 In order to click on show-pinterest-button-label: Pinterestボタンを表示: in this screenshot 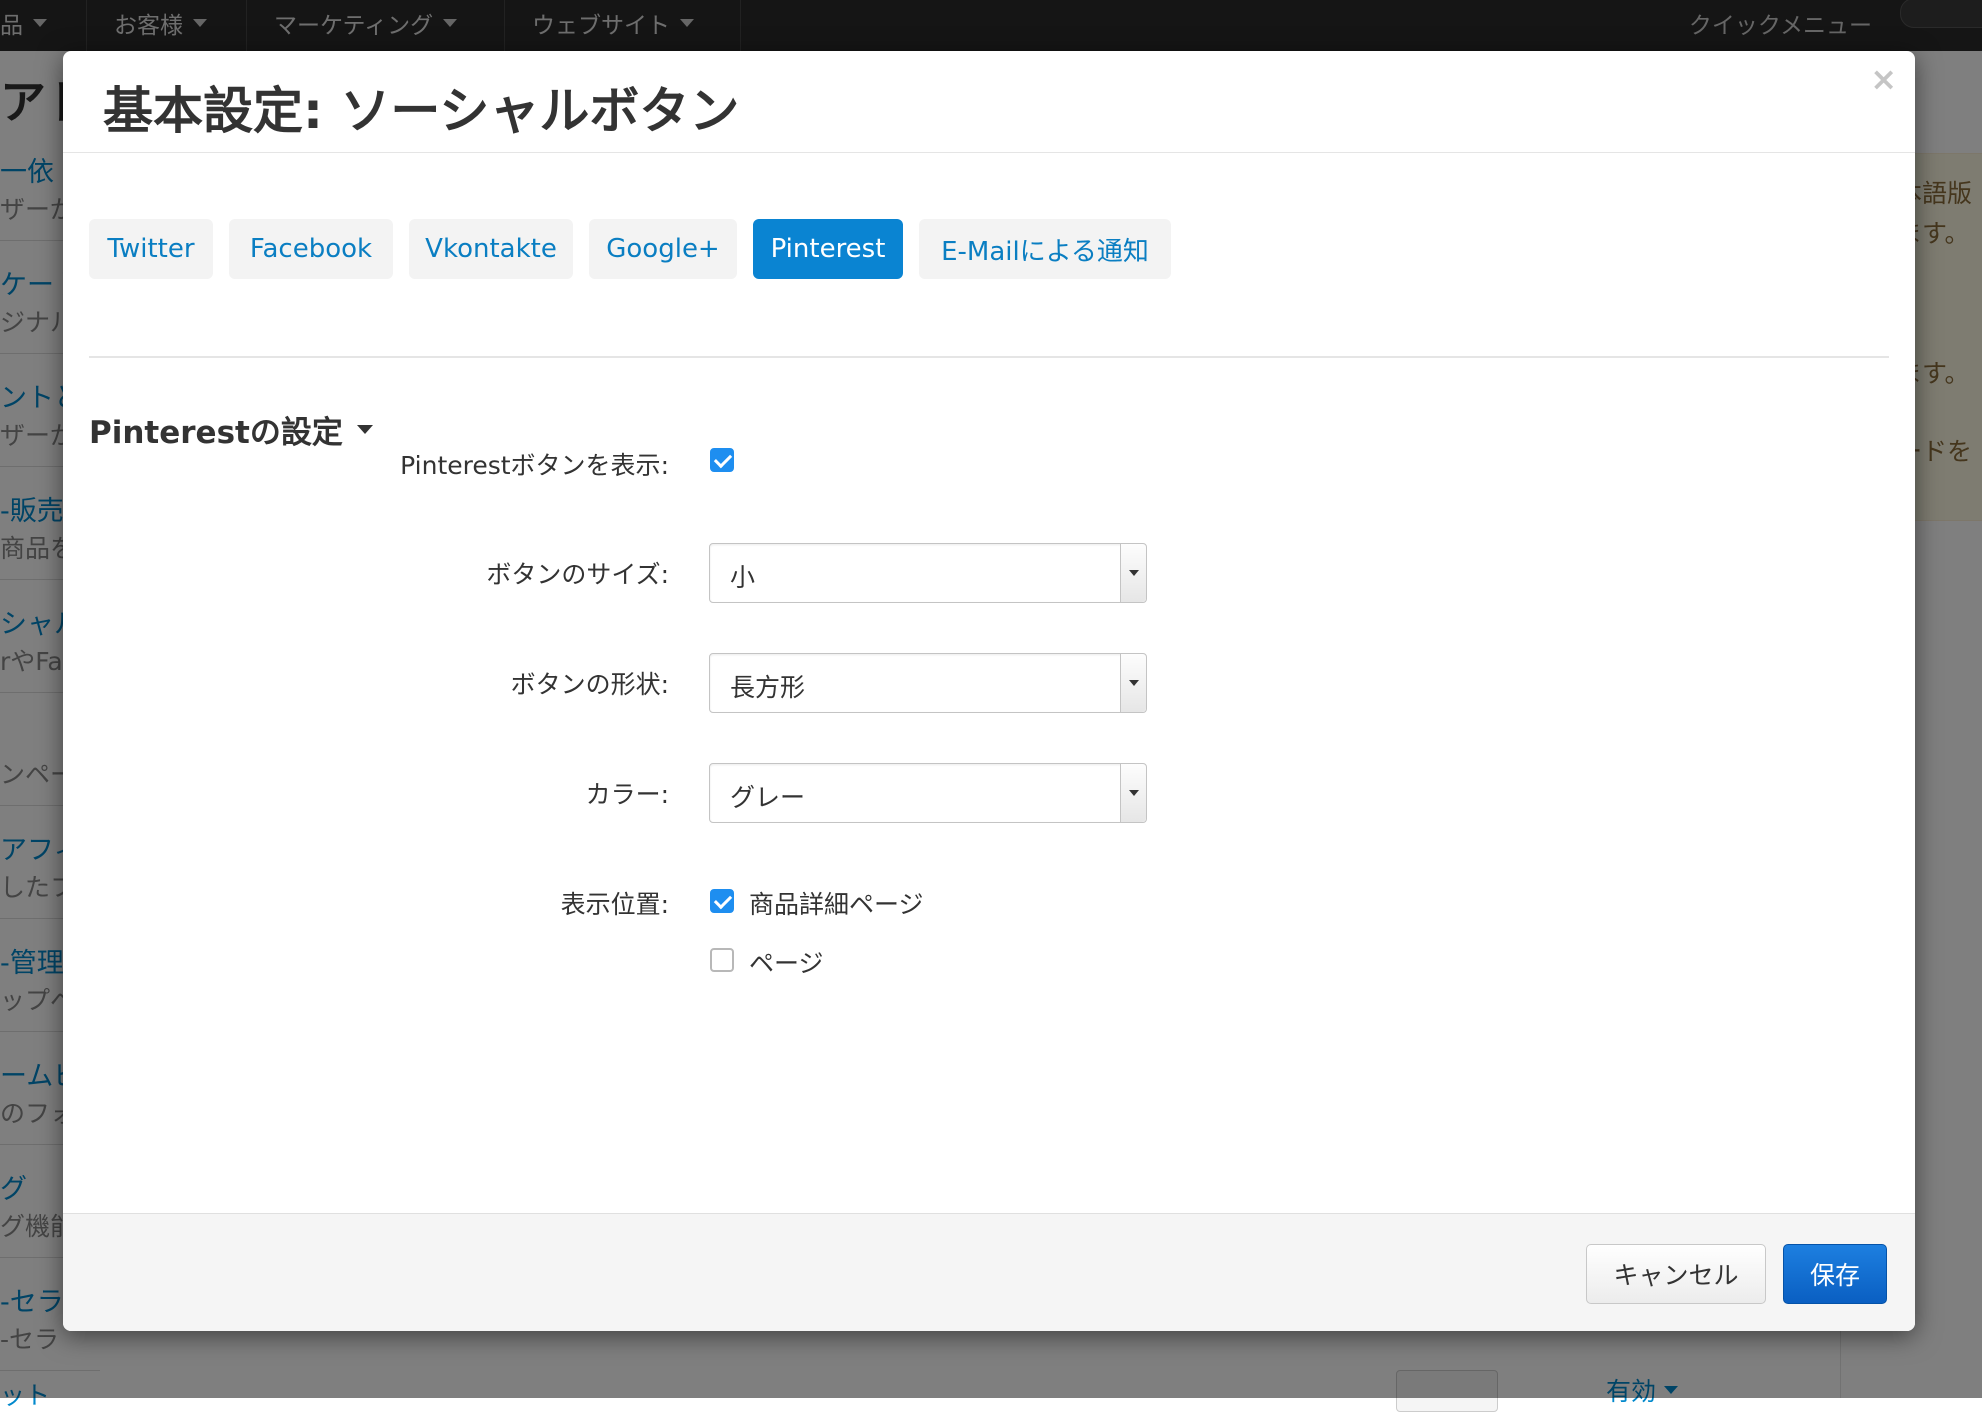, I will do `click(534, 465)`.